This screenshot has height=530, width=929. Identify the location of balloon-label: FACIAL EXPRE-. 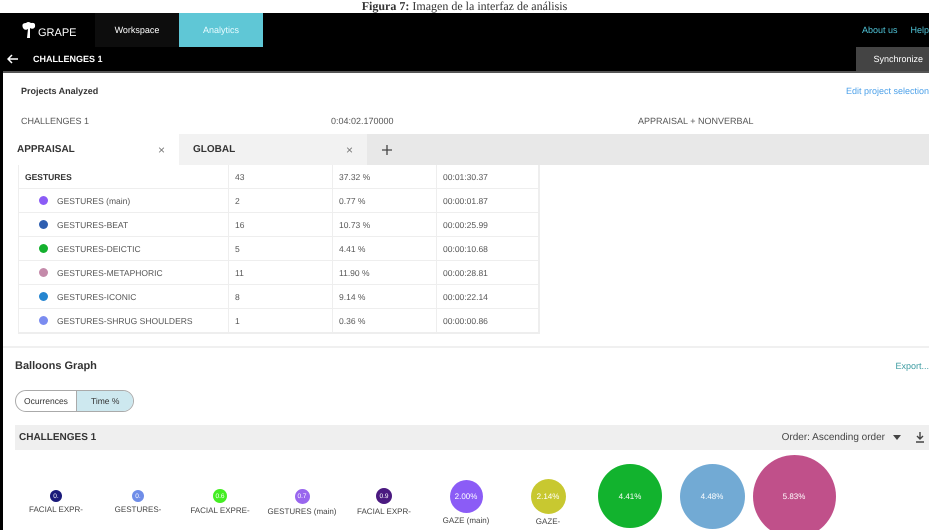
(220, 510).